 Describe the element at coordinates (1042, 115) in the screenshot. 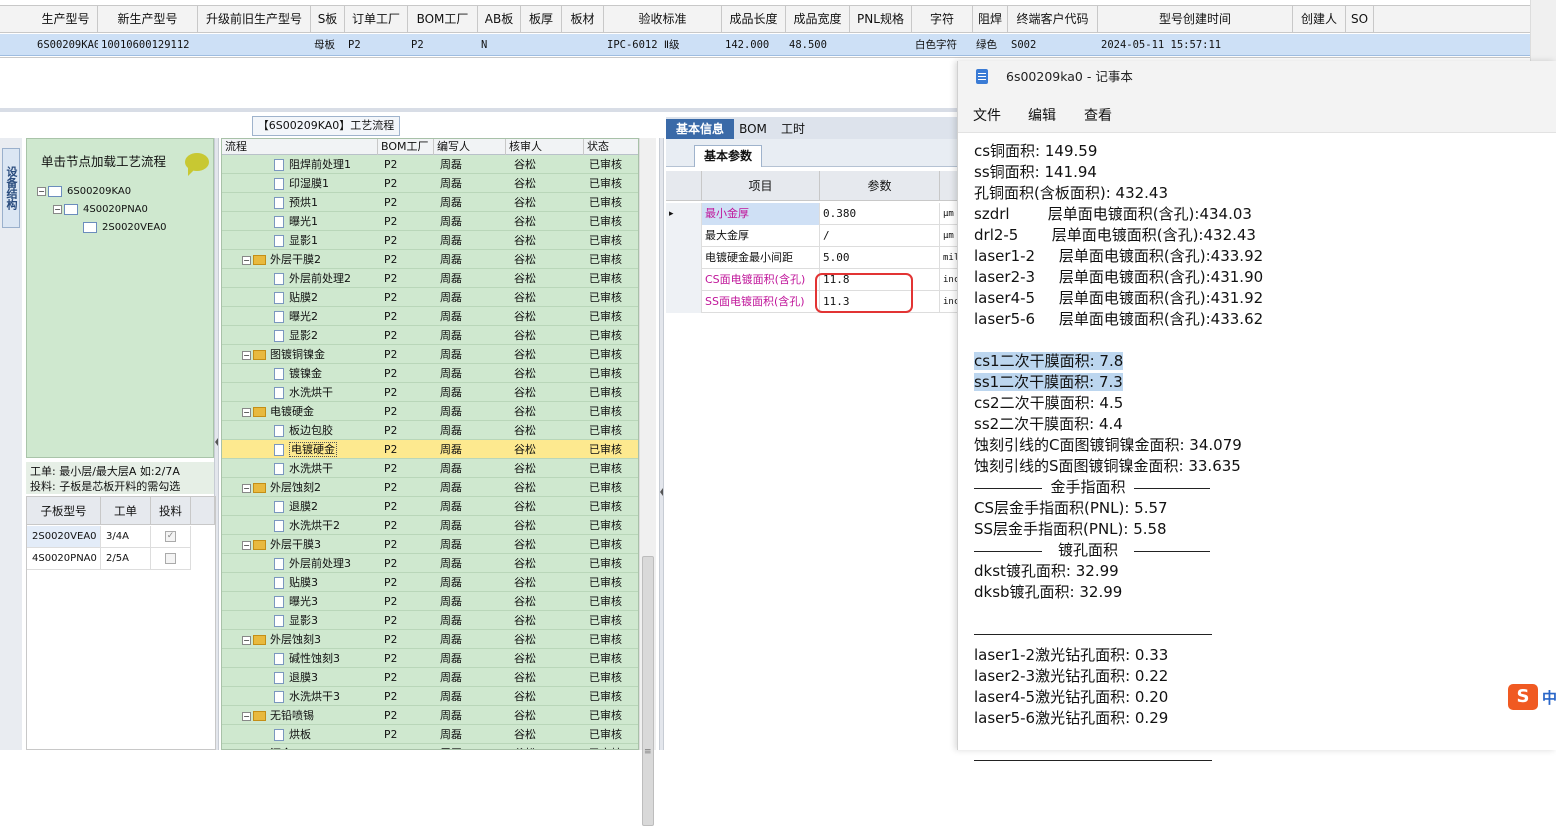

I see `menu-edit: 编辑` at that location.